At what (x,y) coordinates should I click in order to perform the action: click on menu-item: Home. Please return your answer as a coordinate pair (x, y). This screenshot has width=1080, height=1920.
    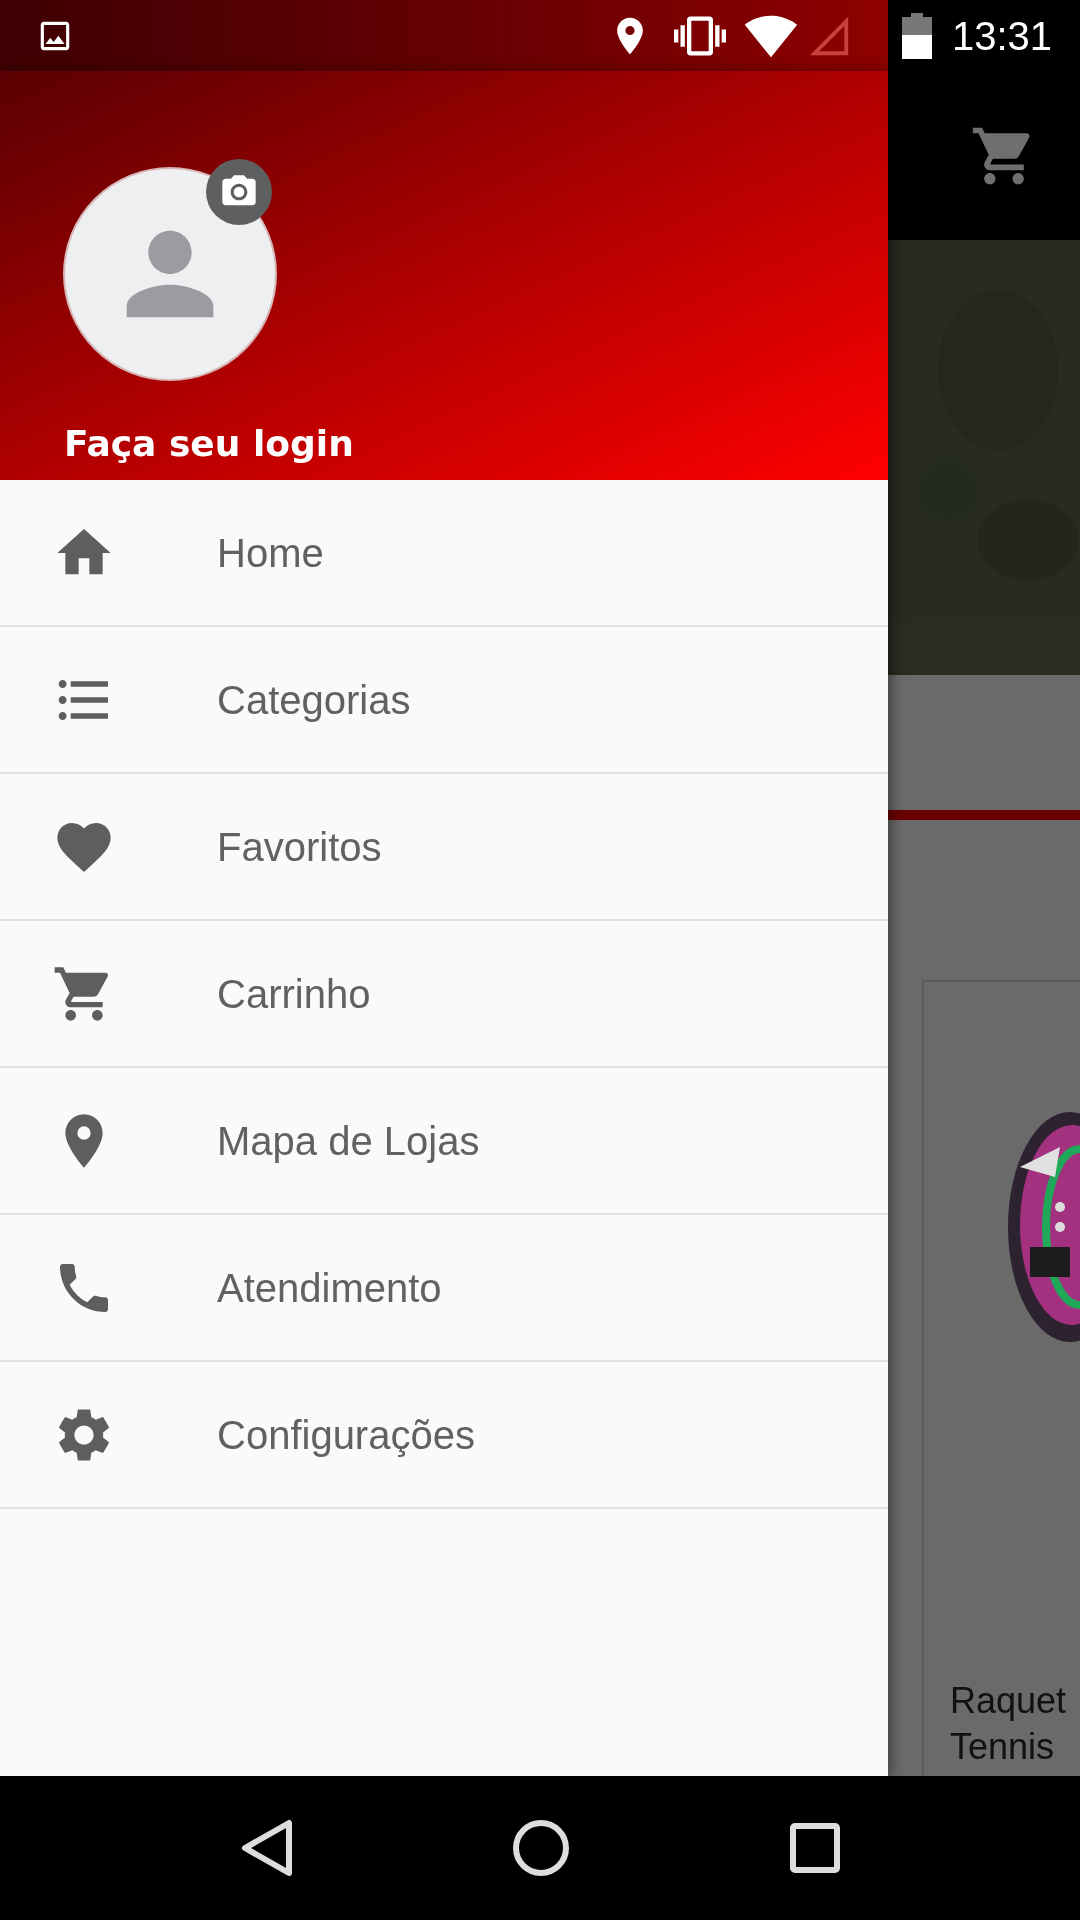
    Looking at the image, I should click on (444, 553).